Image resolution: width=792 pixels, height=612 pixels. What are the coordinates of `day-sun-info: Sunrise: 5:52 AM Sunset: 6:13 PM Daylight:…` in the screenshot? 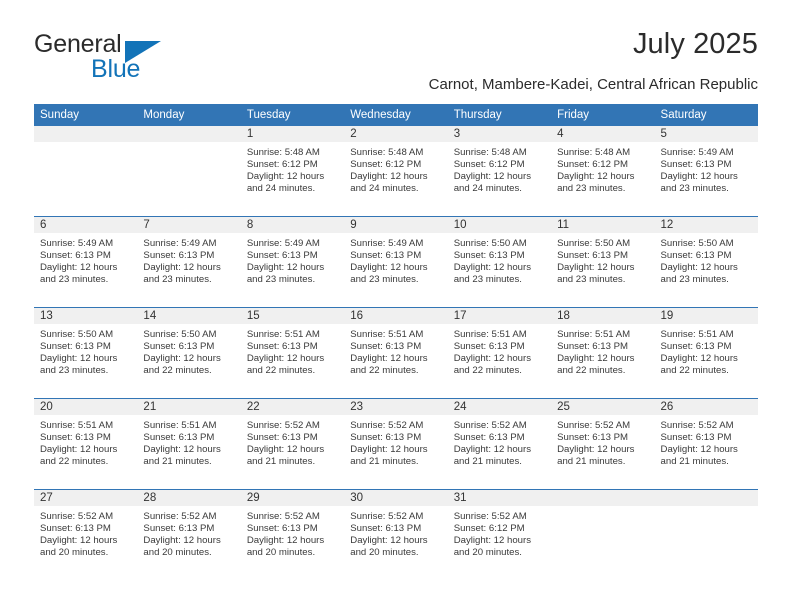 It's located at (395, 532).